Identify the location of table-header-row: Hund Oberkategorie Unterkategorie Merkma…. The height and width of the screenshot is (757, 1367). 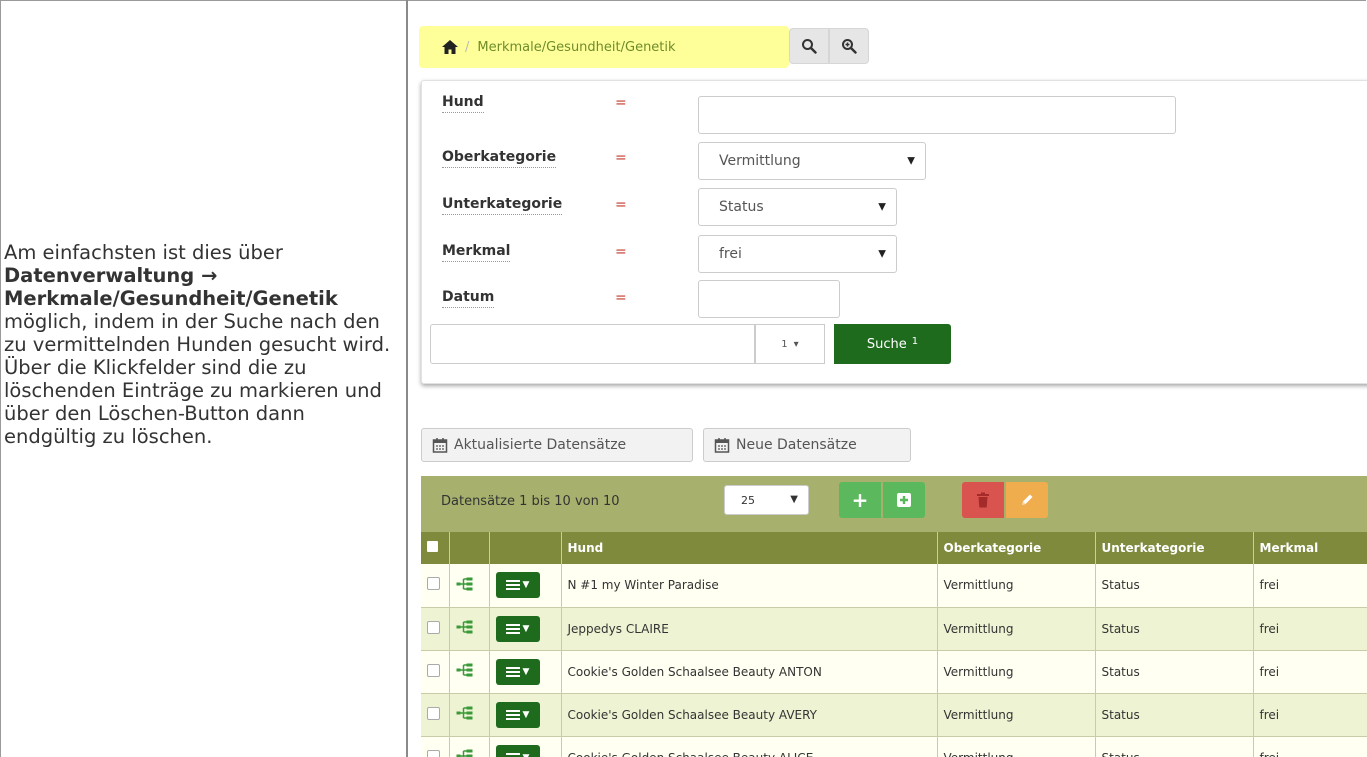
(894, 548).